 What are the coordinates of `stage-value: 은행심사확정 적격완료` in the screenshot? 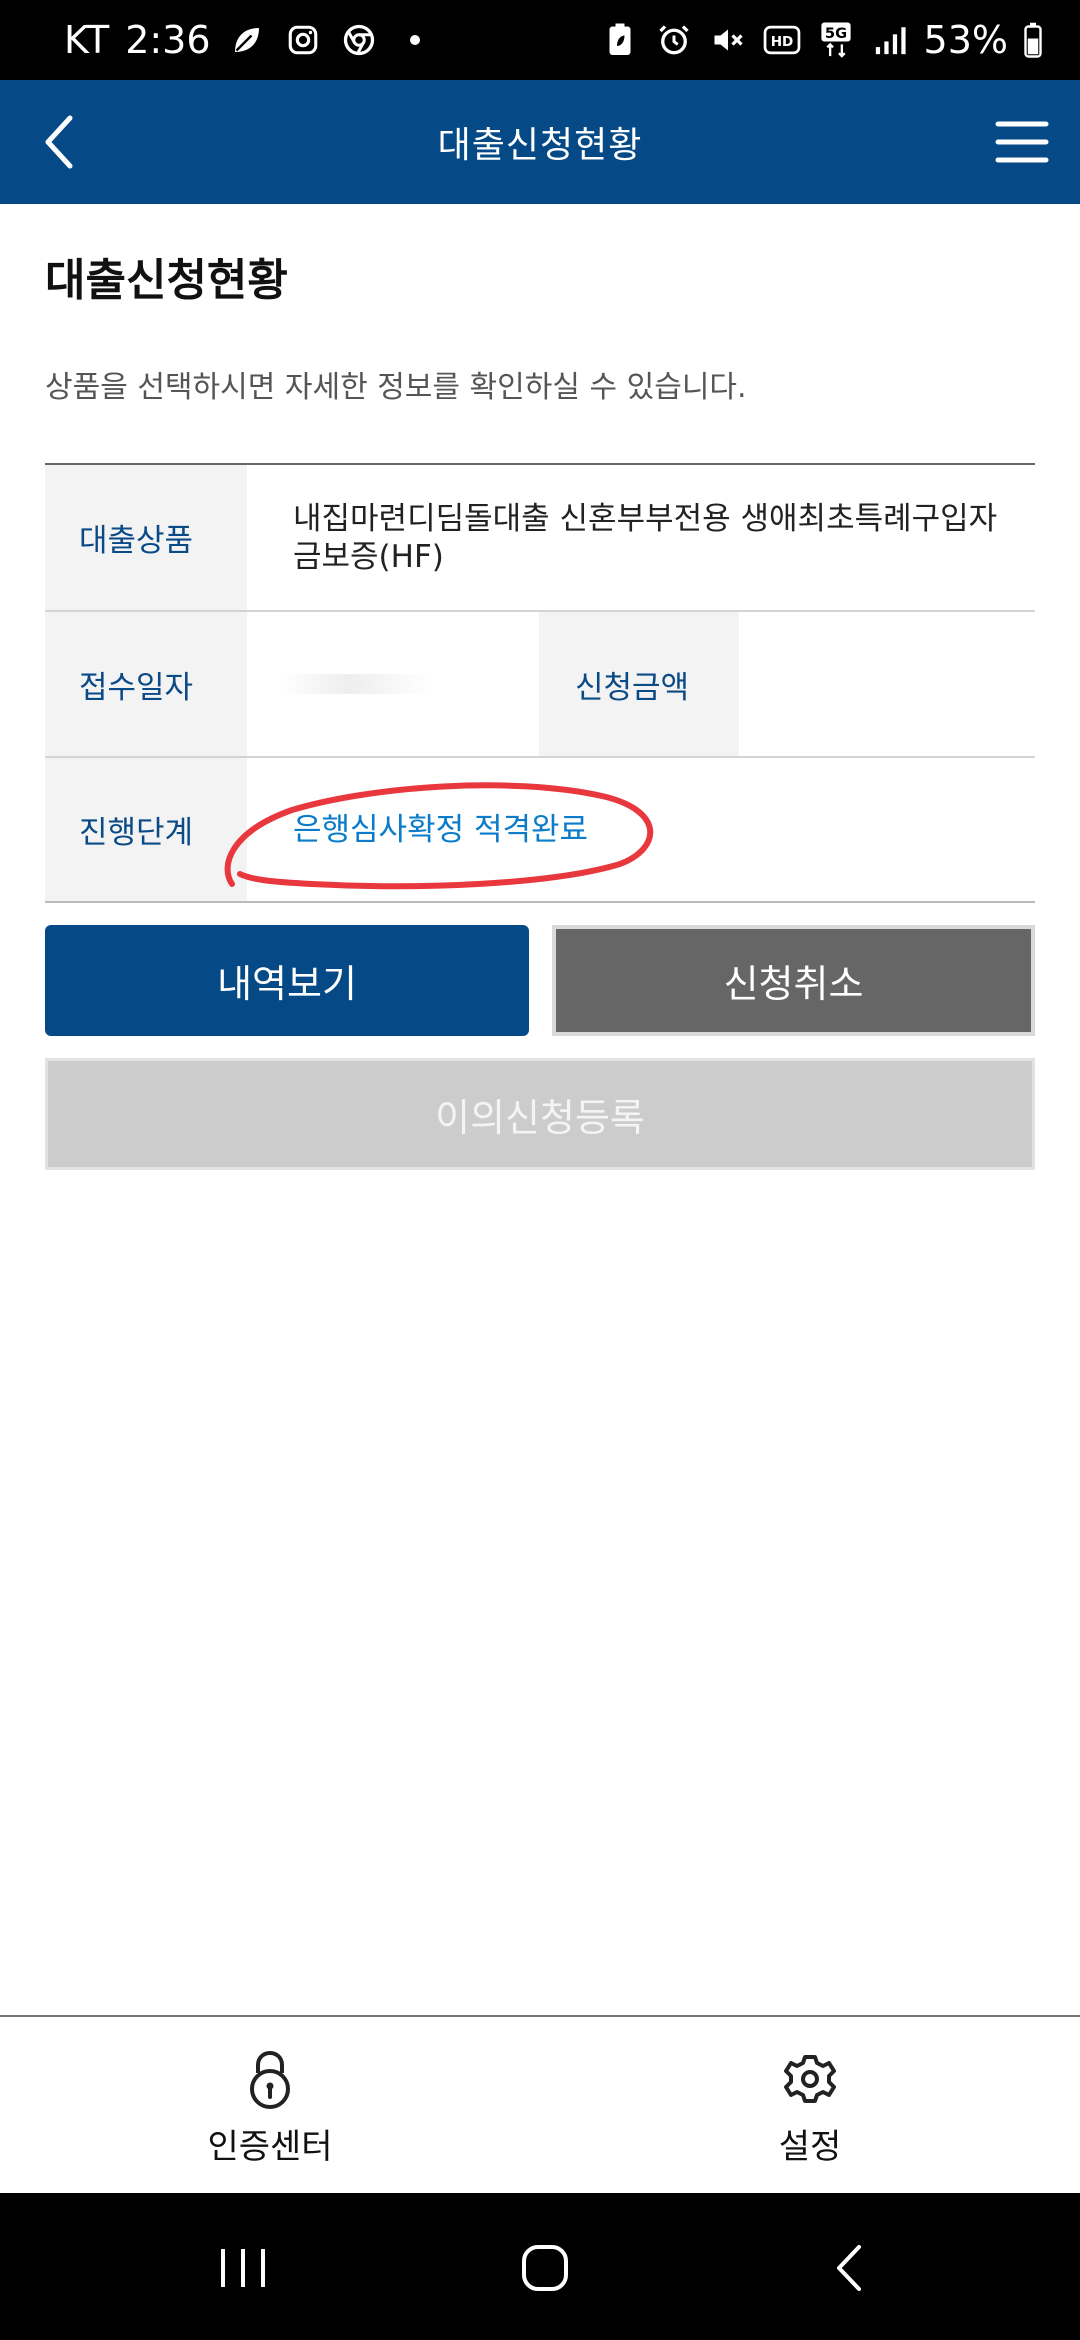 It's located at (441, 829).